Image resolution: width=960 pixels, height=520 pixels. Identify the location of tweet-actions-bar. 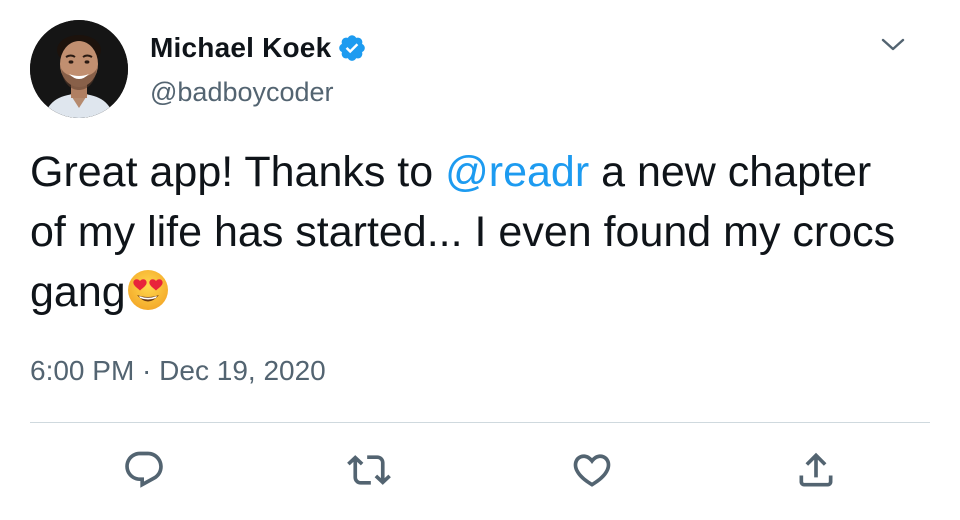
(480, 470).